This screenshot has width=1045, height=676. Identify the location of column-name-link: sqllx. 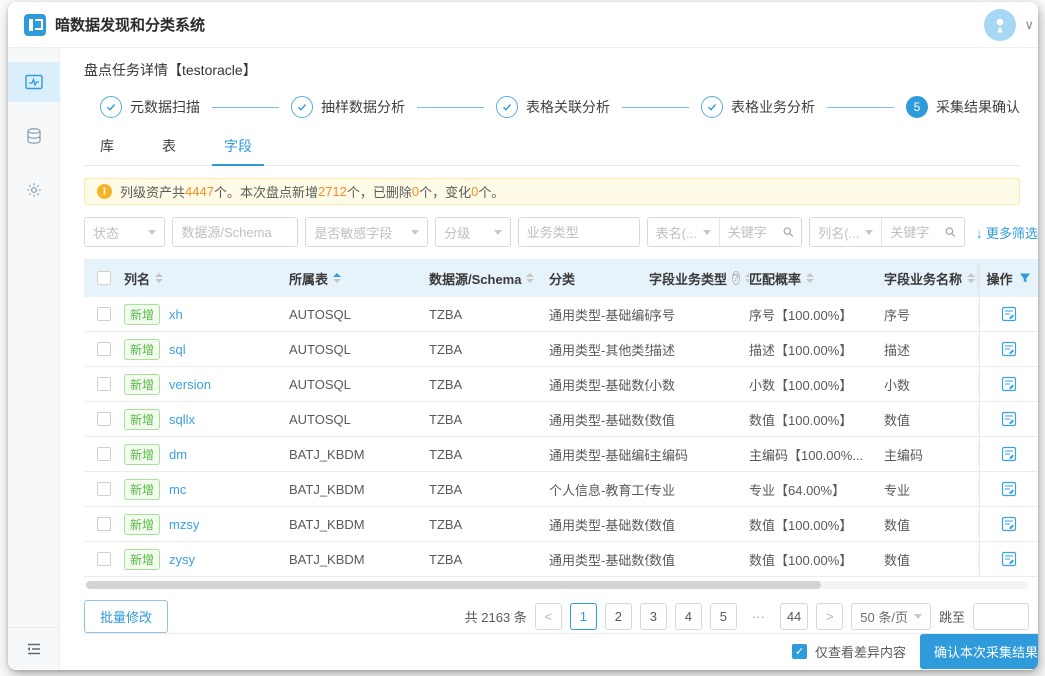
(182, 419).